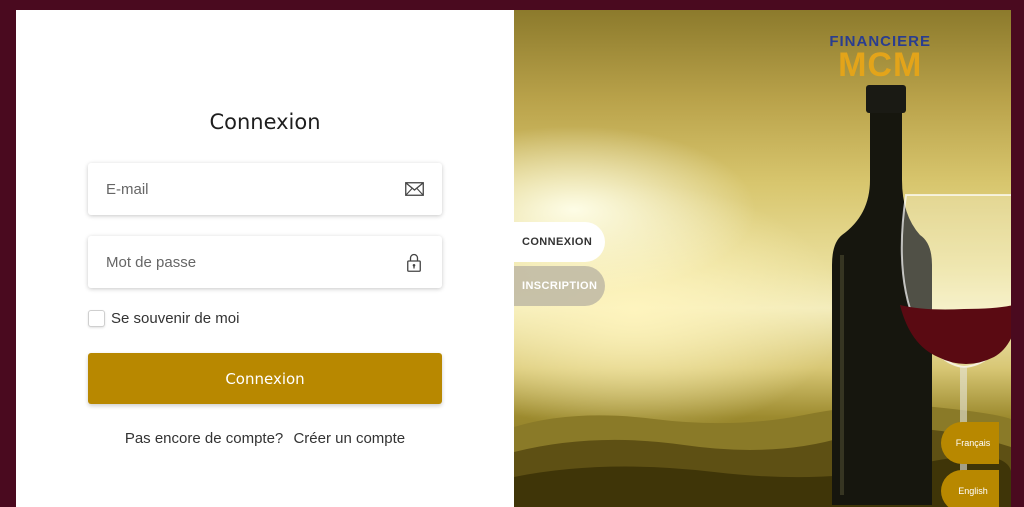  I want to click on remember-me: Se souvenir de moi, so click(163, 318).